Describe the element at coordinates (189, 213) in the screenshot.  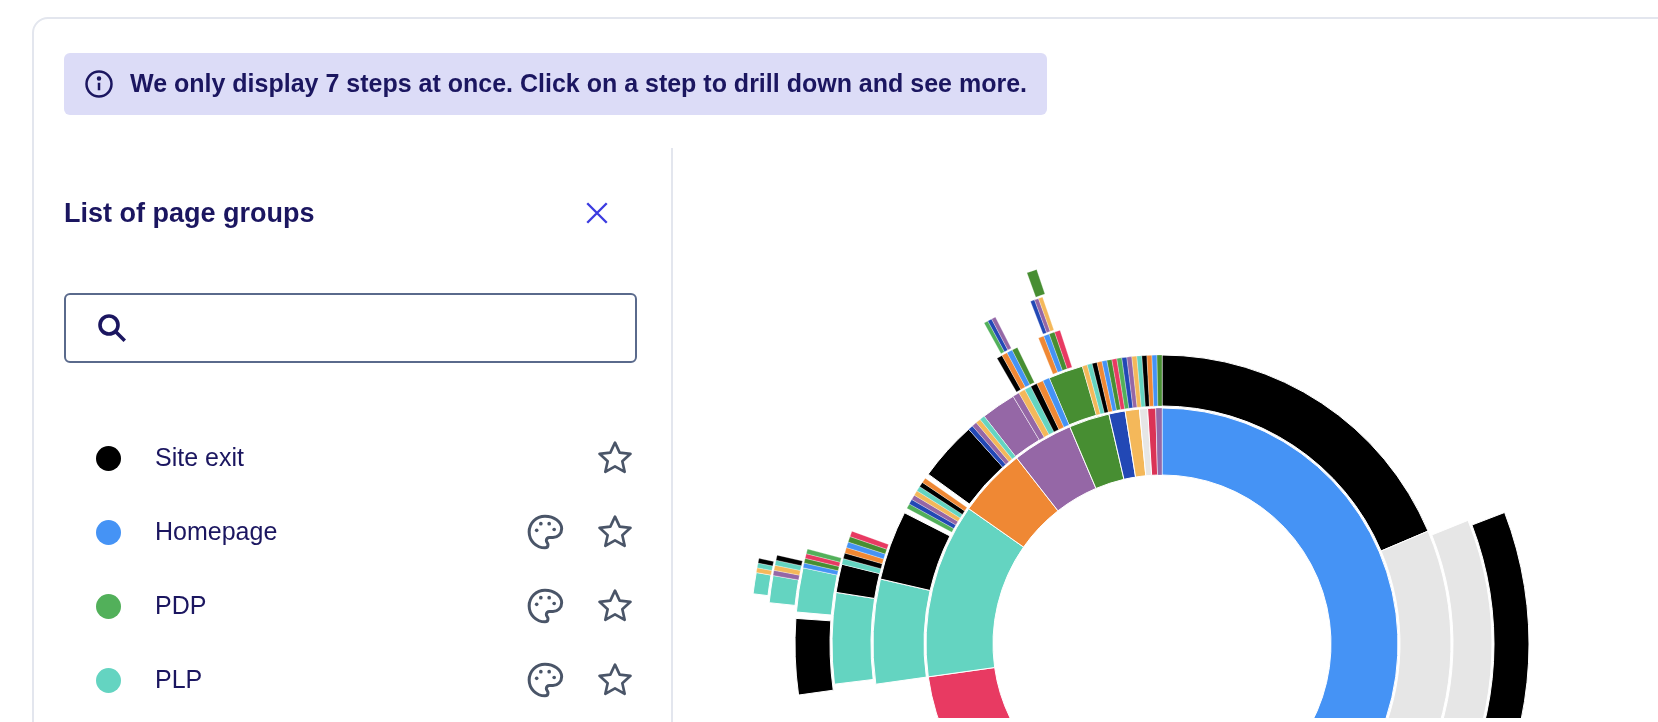
I see `panel-title: List of page groups` at that location.